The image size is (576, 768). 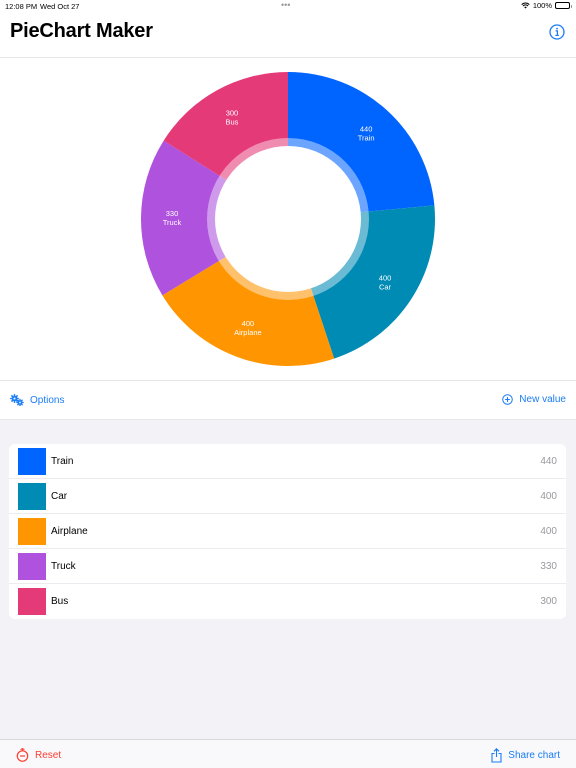 I want to click on slice-value-label: 440, so click(x=366, y=128).